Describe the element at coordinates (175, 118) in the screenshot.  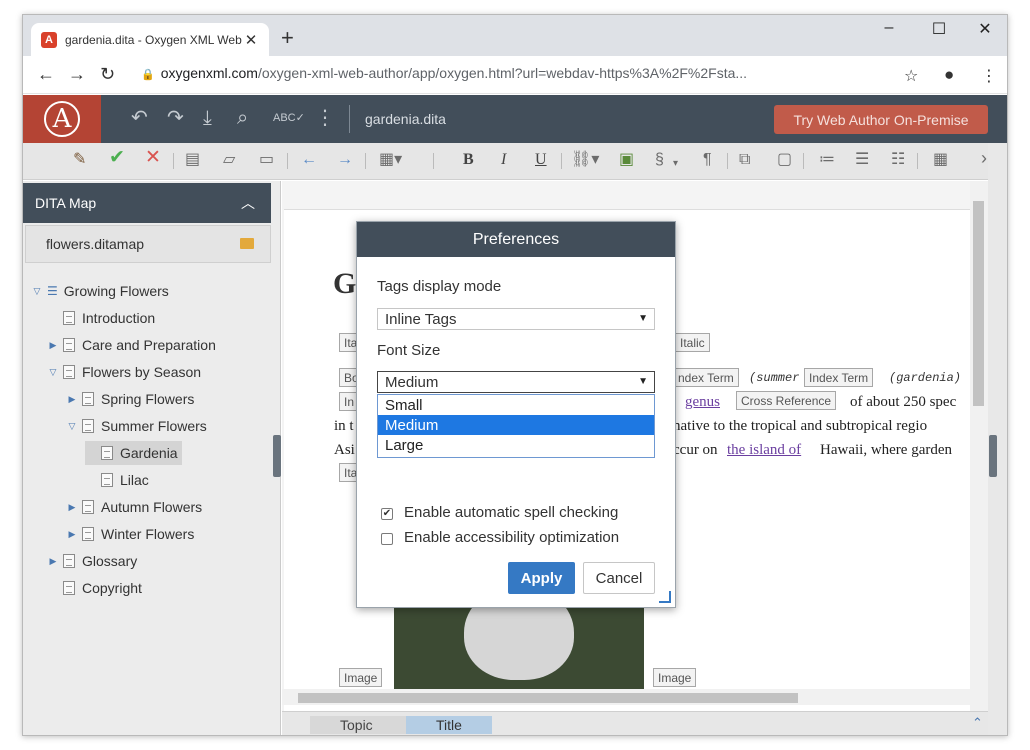
I see `redo-icon: ↷` at that location.